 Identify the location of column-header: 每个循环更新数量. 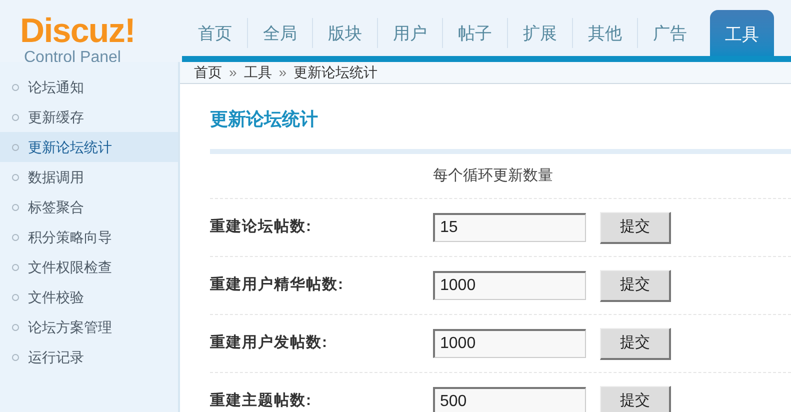
(493, 176).